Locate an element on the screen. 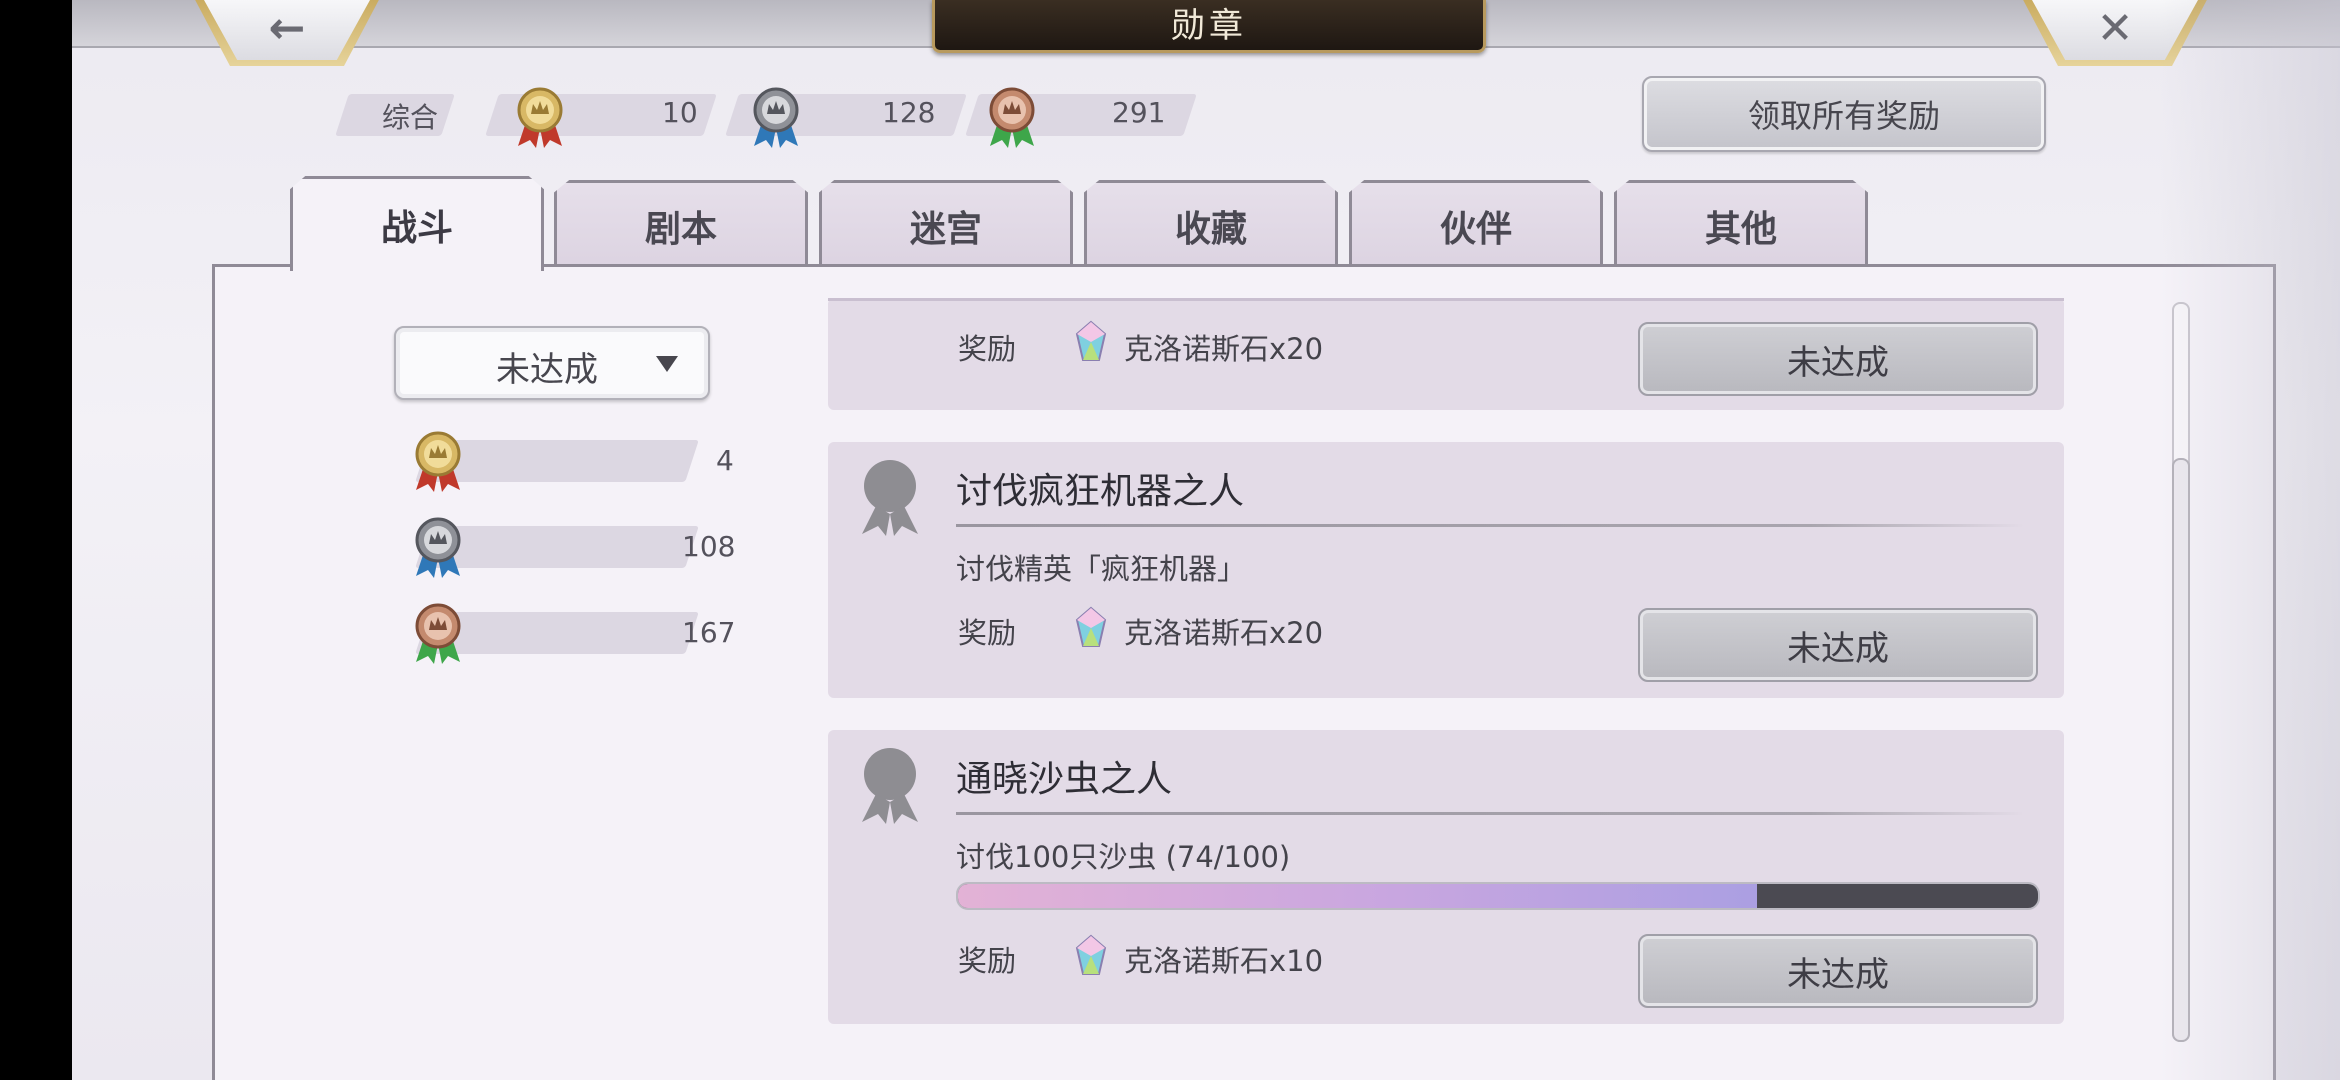  page-title: 勋章 is located at coordinates (1209, 25).